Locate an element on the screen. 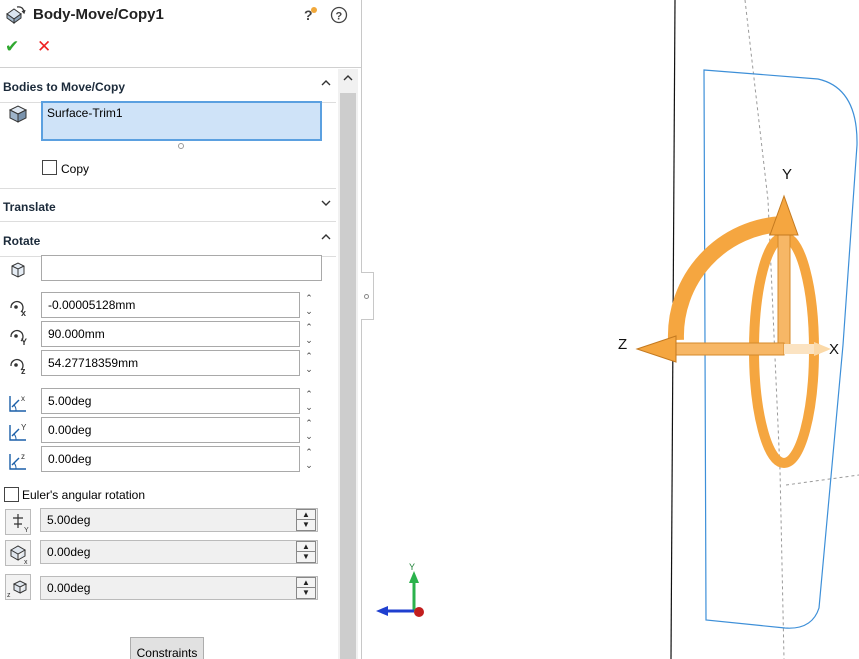 The image size is (859, 659). bodies-selection-box: Surface-Trim1 is located at coordinates (181, 121).